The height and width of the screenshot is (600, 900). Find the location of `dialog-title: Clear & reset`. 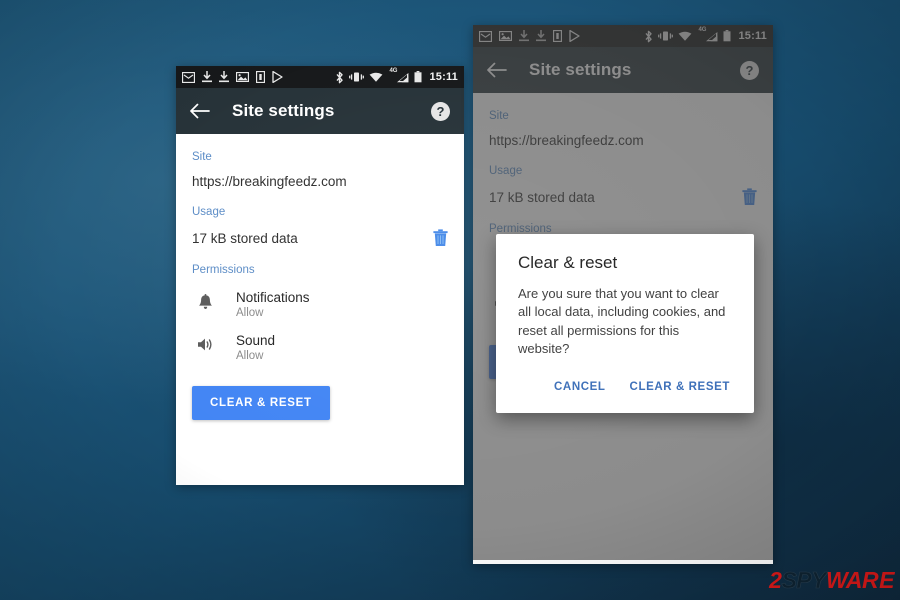

dialog-title: Clear & reset is located at coordinates (568, 262).